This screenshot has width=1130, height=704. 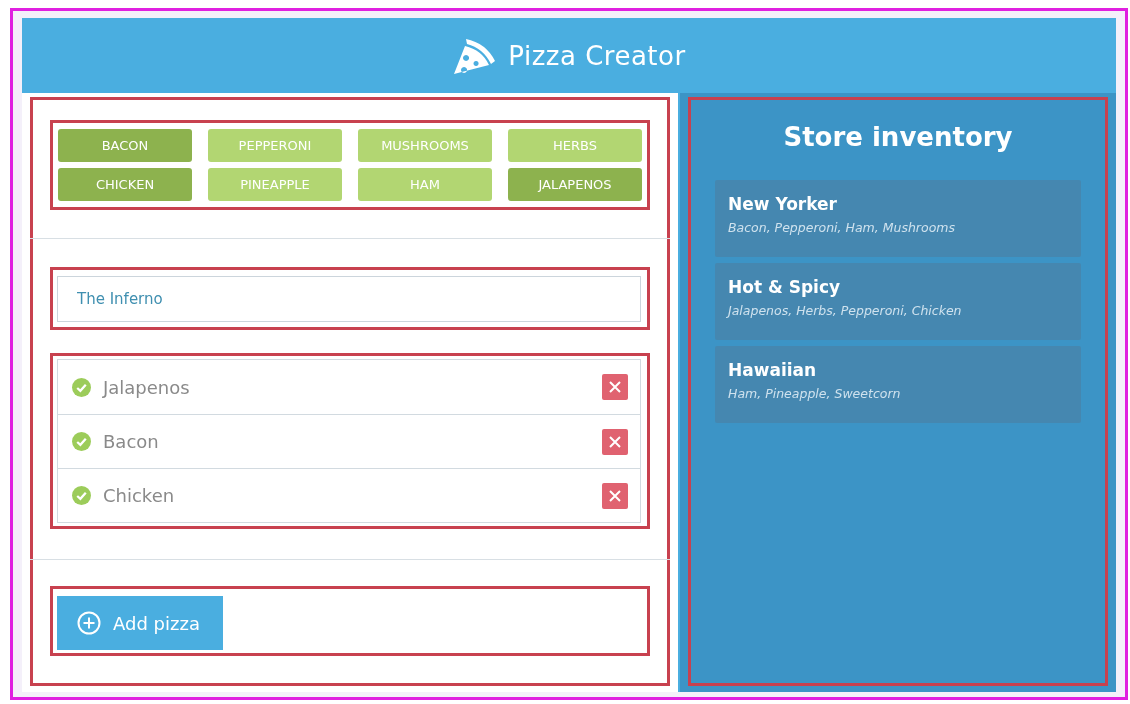 I want to click on pizza-name-field: The Inferno, so click(x=349, y=299).